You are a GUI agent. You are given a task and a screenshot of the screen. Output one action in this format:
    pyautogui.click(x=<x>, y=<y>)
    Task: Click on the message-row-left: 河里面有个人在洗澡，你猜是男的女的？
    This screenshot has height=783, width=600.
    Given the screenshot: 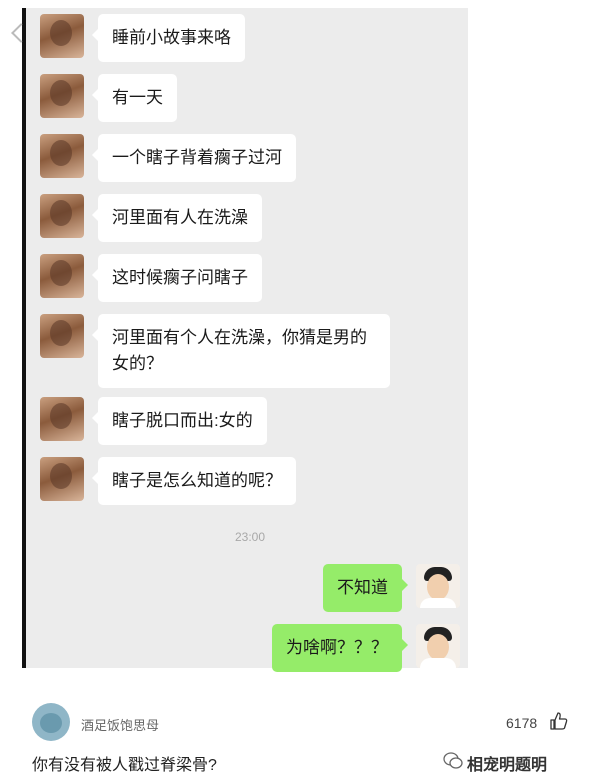 What is the action you would take?
    pyautogui.click(x=215, y=351)
    